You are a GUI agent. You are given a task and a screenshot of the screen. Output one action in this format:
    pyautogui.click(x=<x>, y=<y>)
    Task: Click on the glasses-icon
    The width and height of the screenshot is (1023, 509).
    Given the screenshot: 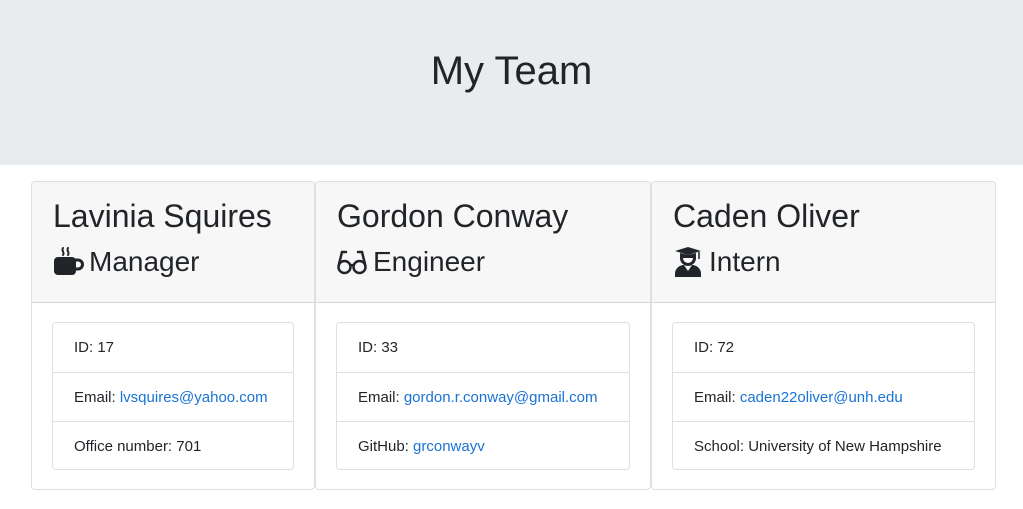 What is the action you would take?
    pyautogui.click(x=352, y=262)
    